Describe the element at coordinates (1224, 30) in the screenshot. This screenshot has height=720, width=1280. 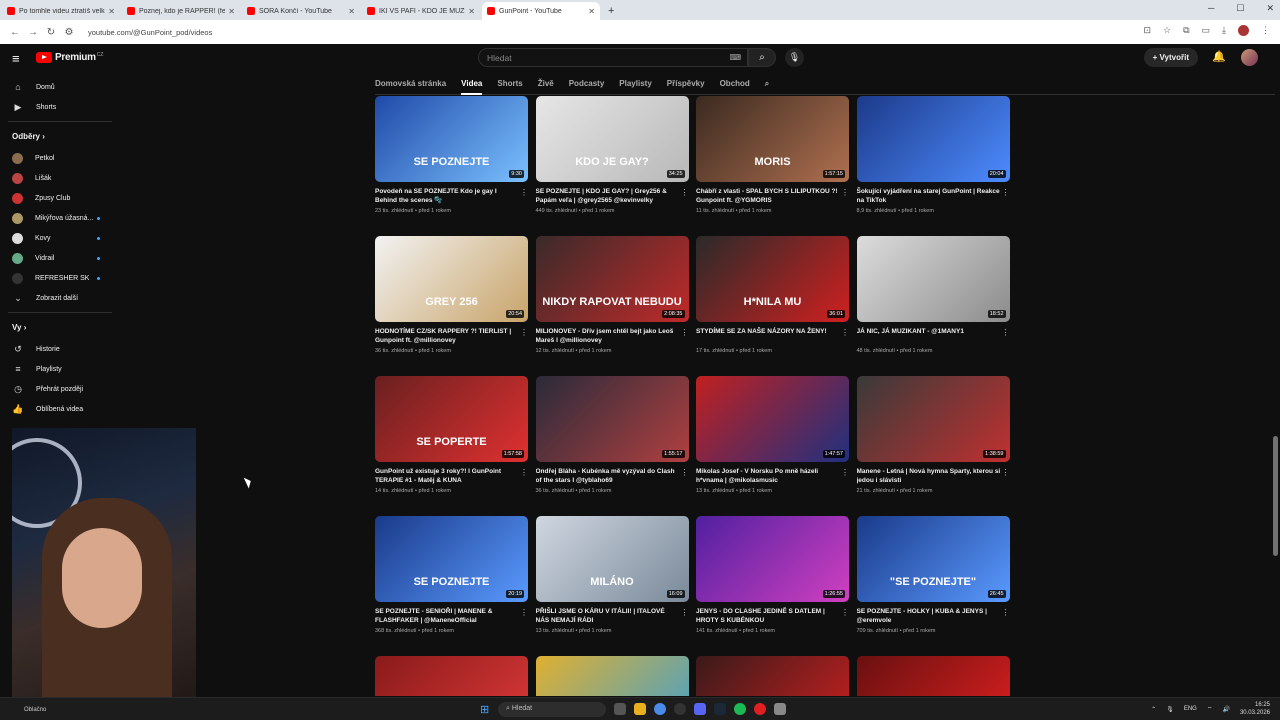
I see `downloads-icon: ⤓` at that location.